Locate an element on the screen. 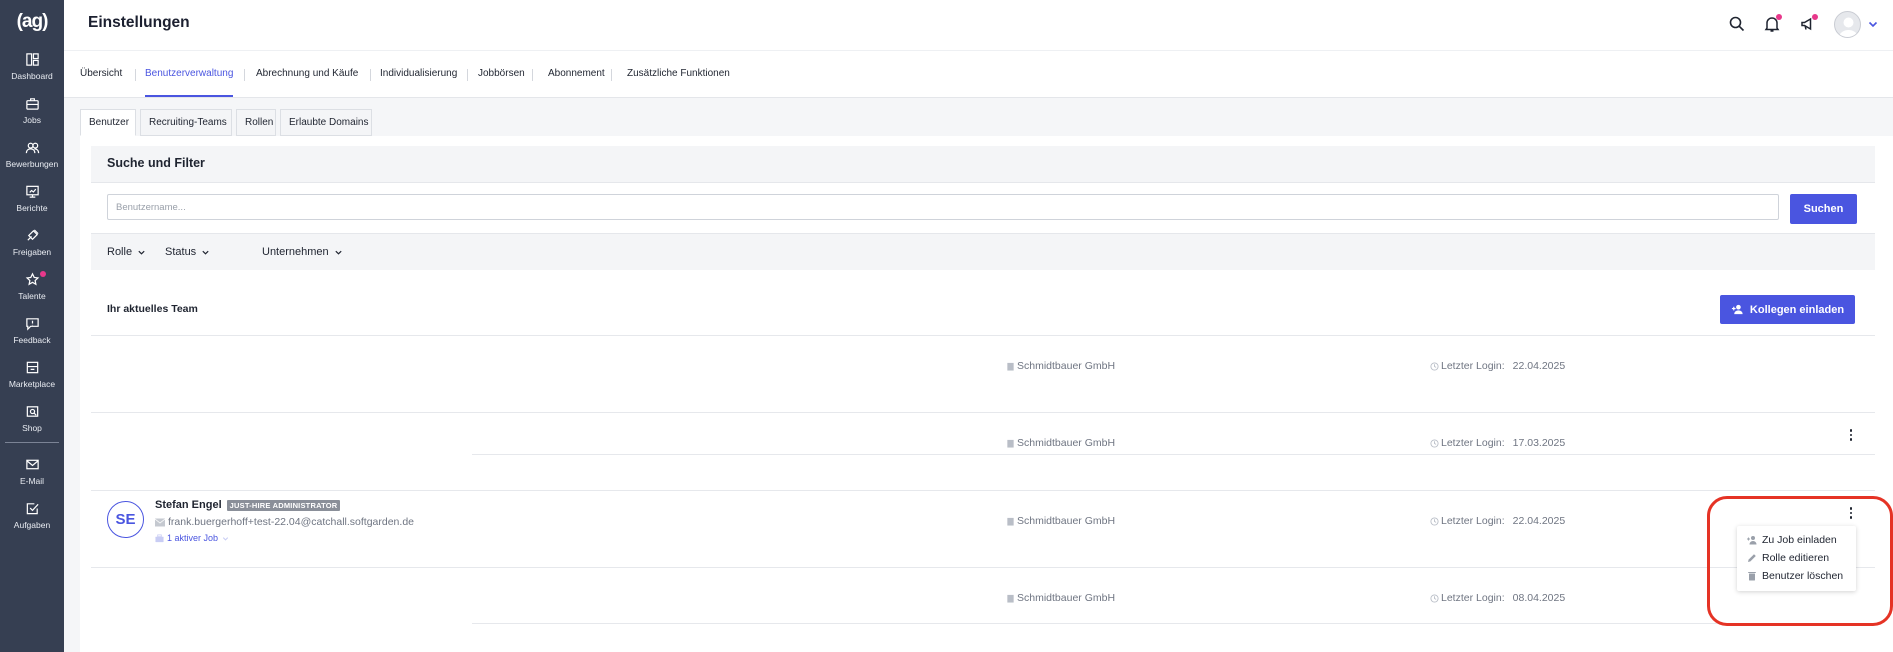  sidebar-divider is located at coordinates (32, 442).